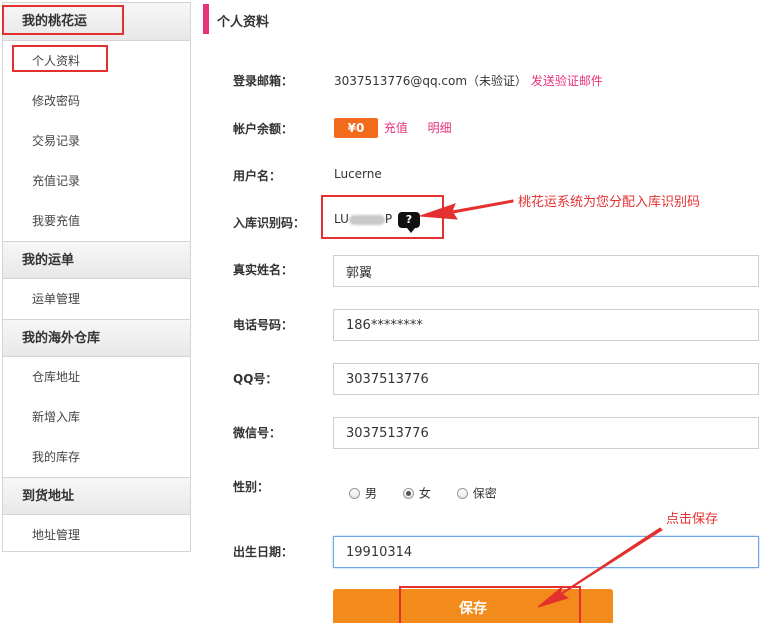  I want to click on sidebar-item-warehouse-address: 仓库地址, so click(96, 377).